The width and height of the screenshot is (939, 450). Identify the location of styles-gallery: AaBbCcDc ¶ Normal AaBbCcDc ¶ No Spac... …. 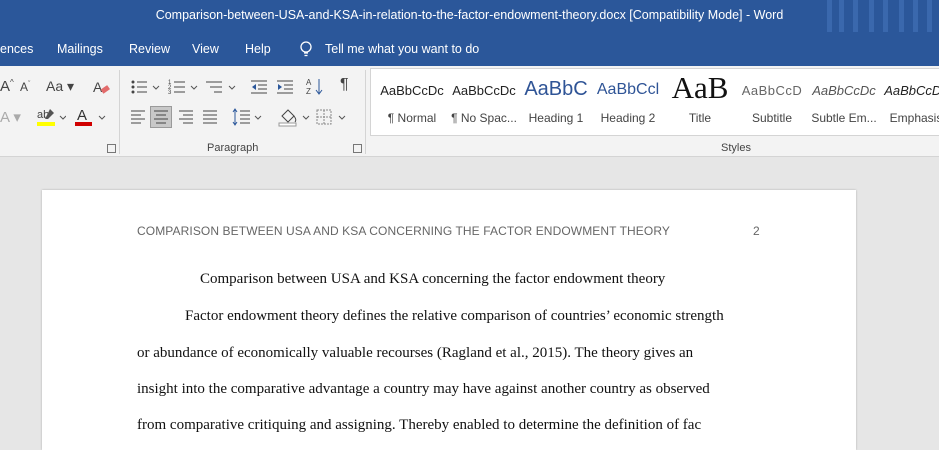
(654, 102).